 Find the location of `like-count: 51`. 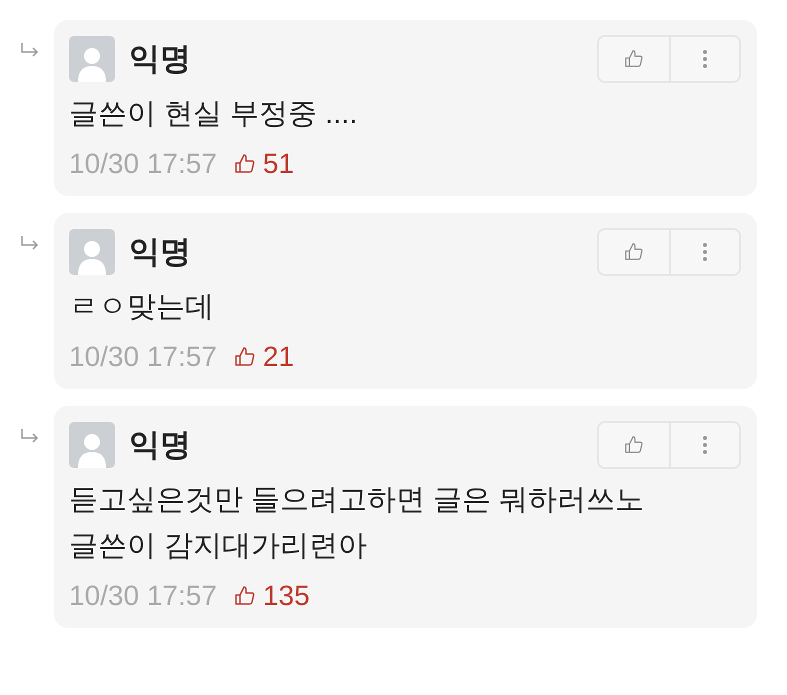

like-count: 51 is located at coordinates (278, 164).